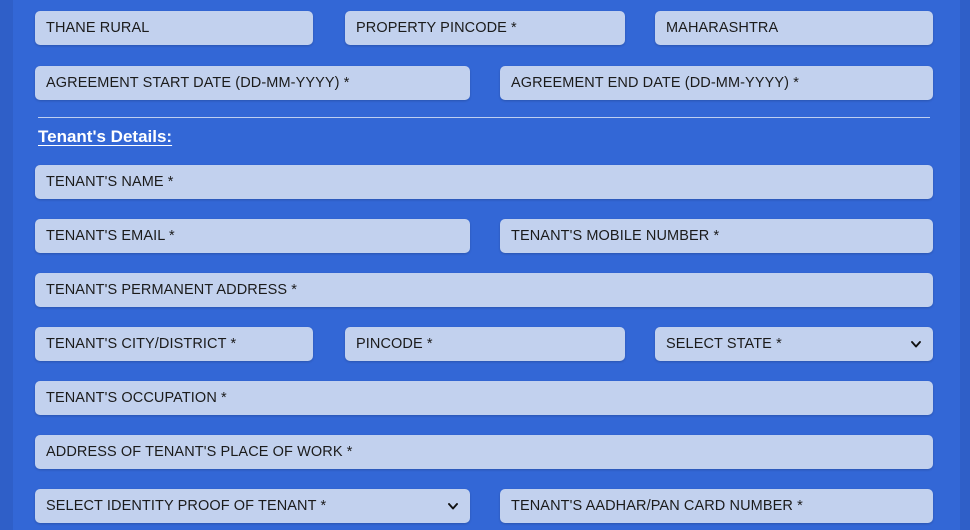 This screenshot has height=530, width=970. I want to click on tenant-pincode-field: PINCODE *, so click(485, 344).